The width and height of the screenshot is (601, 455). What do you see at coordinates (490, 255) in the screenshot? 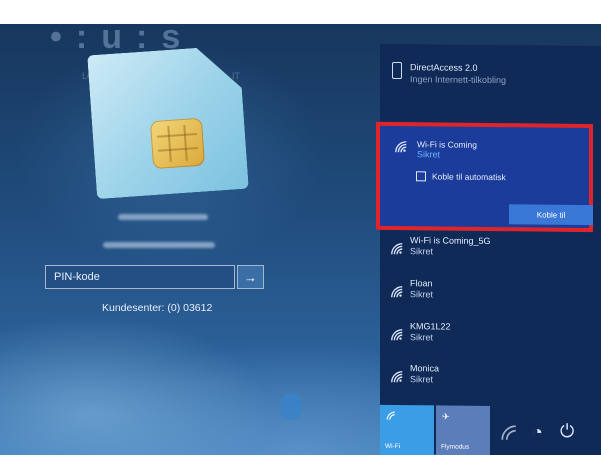
I see `network-item: Wi-Fi is Coming_5G Sikret` at bounding box center [490, 255].